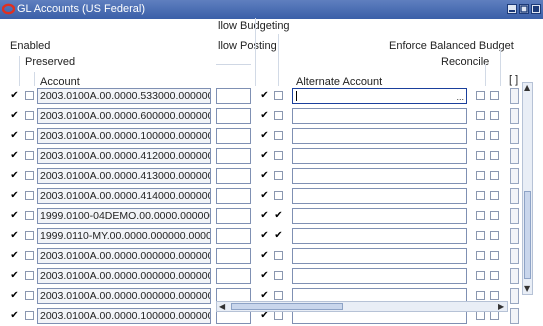 The height and width of the screenshot is (326, 543). Describe the element at coordinates (124, 136) in the screenshot. I see `account-field: 2003.0100A.00.0000.100000.0000000000` at that location.